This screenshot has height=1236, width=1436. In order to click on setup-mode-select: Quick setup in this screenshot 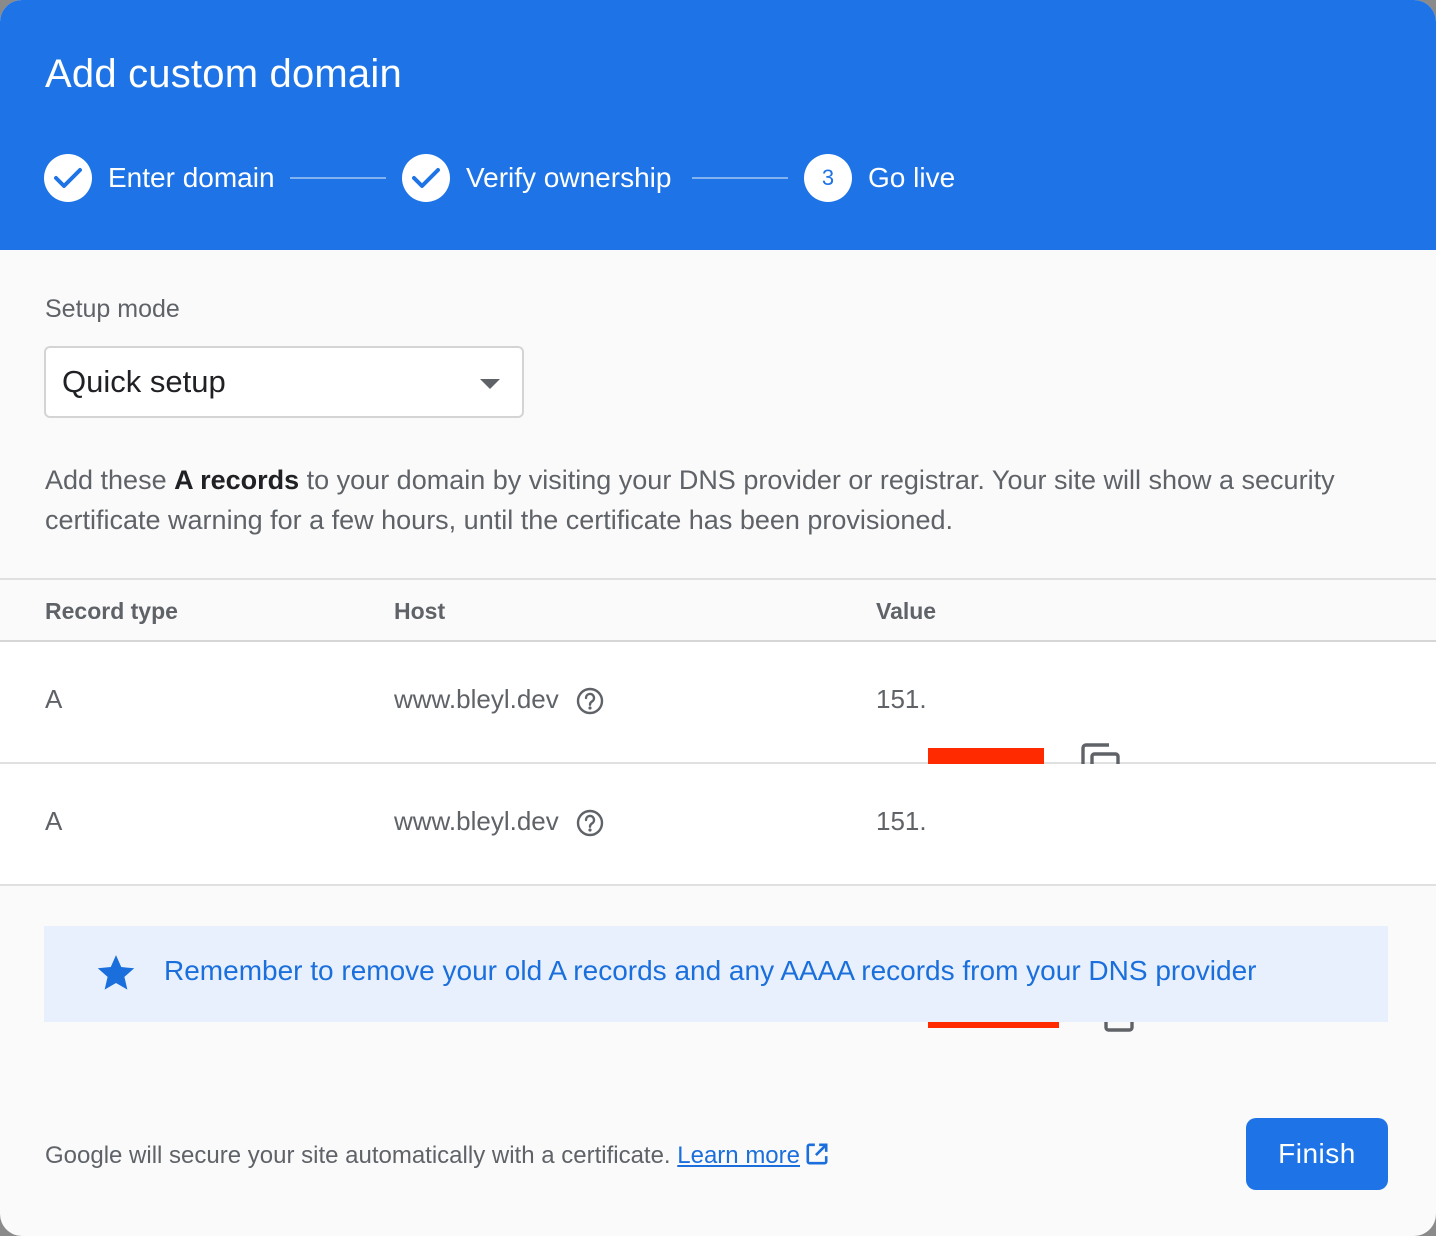, I will do `click(284, 382)`.